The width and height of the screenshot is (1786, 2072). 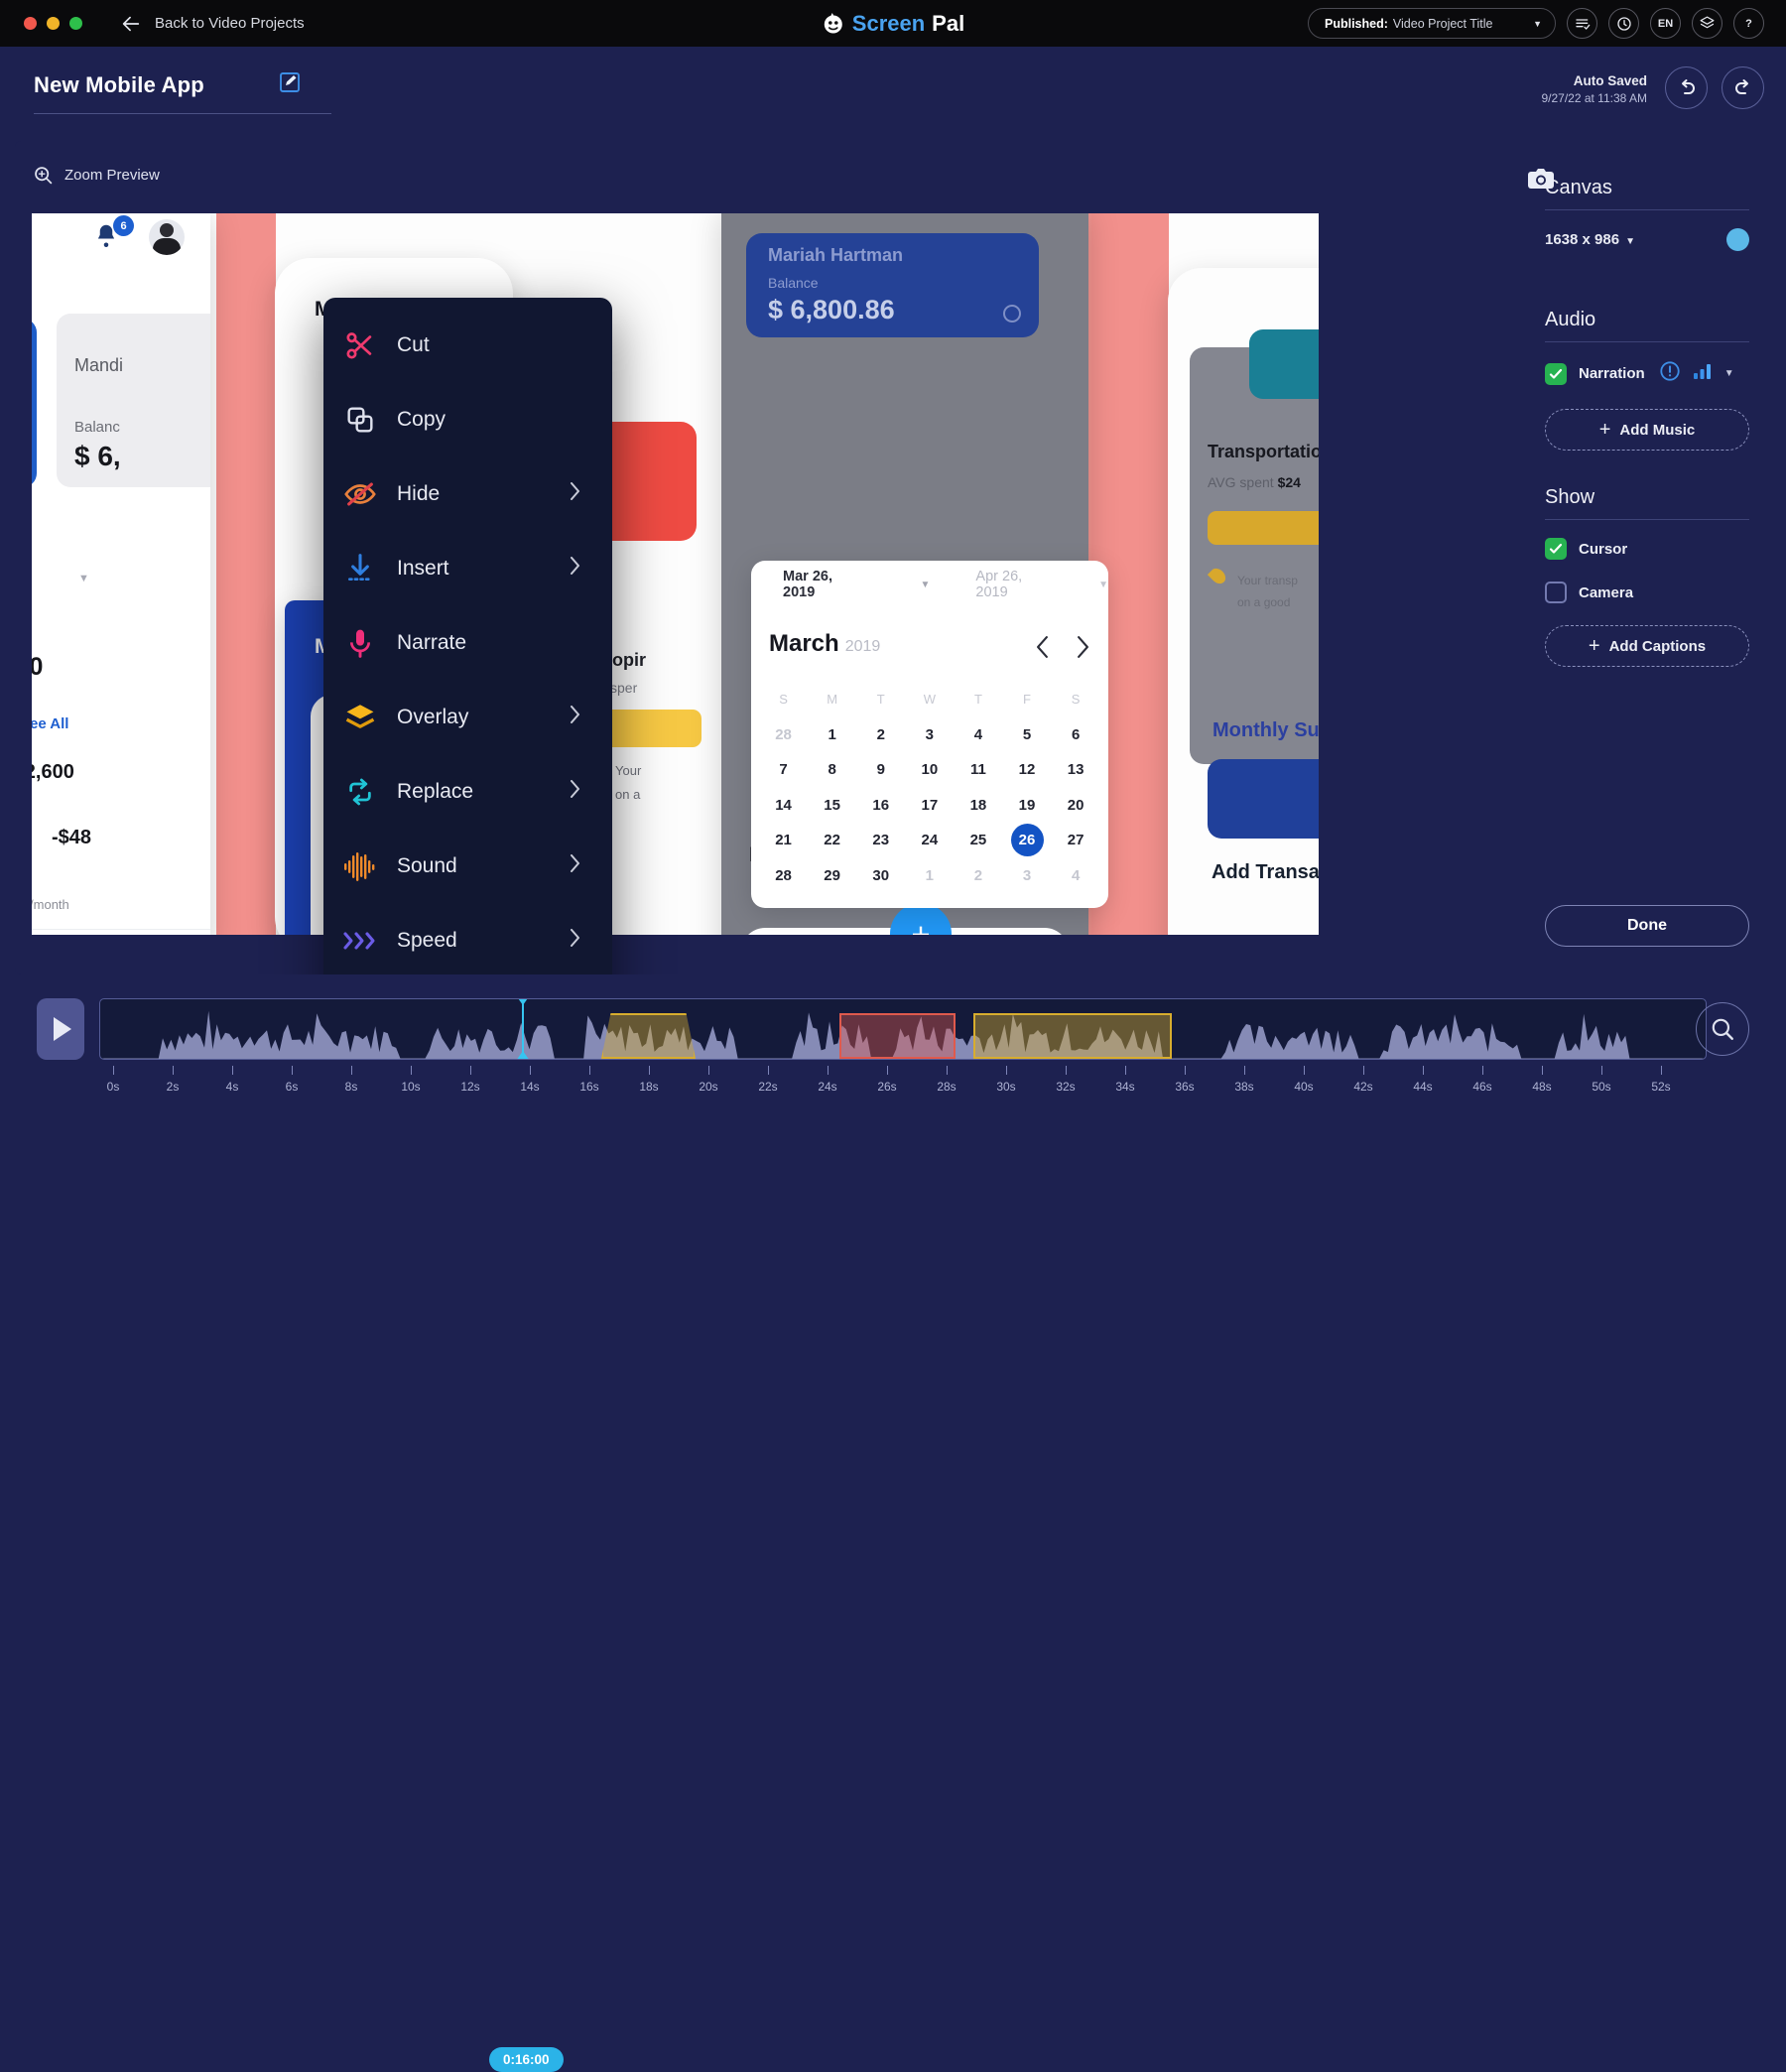 I want to click on screenshot-camera-button, so click(x=1541, y=181).